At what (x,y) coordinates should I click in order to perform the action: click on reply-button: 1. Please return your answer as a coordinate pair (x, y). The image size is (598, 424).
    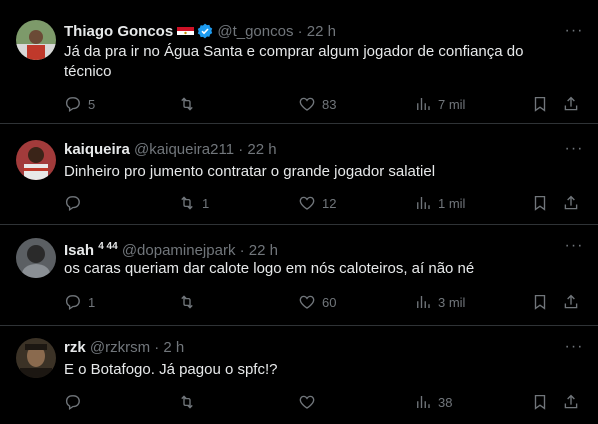
    Looking at the image, I should click on (79, 302).